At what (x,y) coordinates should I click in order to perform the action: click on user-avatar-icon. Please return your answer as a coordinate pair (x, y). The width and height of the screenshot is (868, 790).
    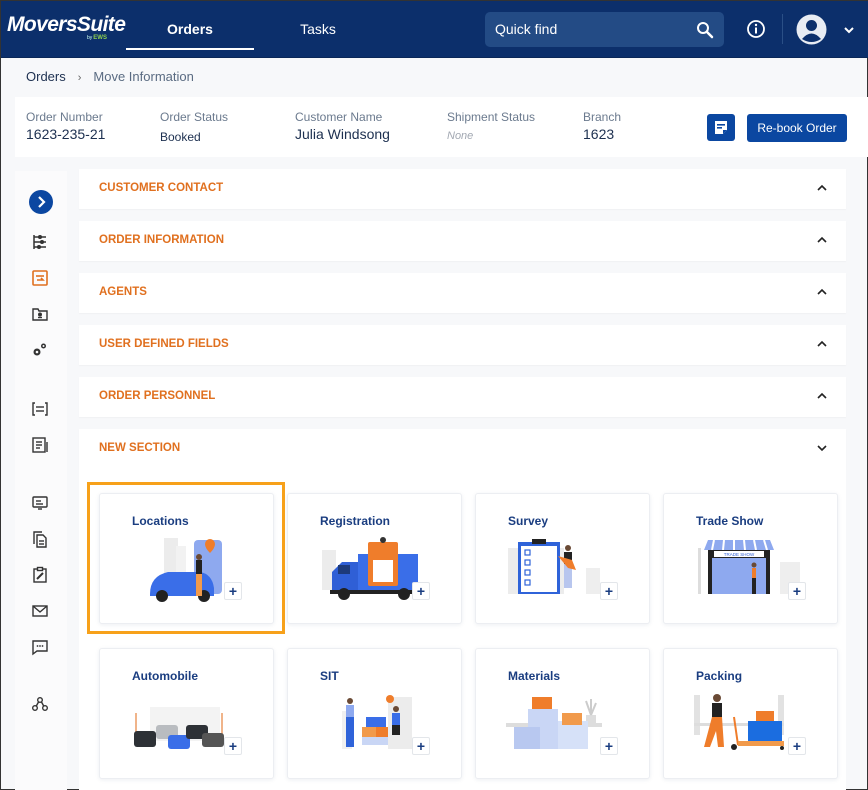
    Looking at the image, I should click on (811, 29).